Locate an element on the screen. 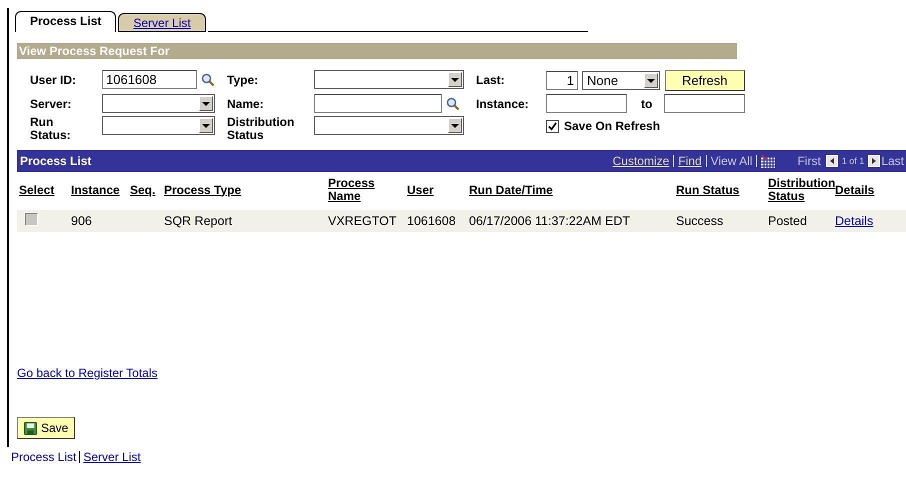 This screenshot has width=906, height=483. column-header: Run Status is located at coordinates (722, 190).